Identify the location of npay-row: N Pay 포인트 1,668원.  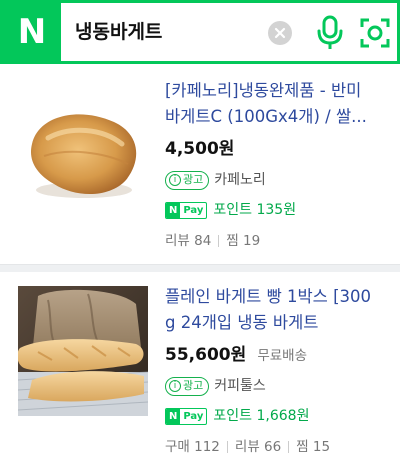
(275, 416).